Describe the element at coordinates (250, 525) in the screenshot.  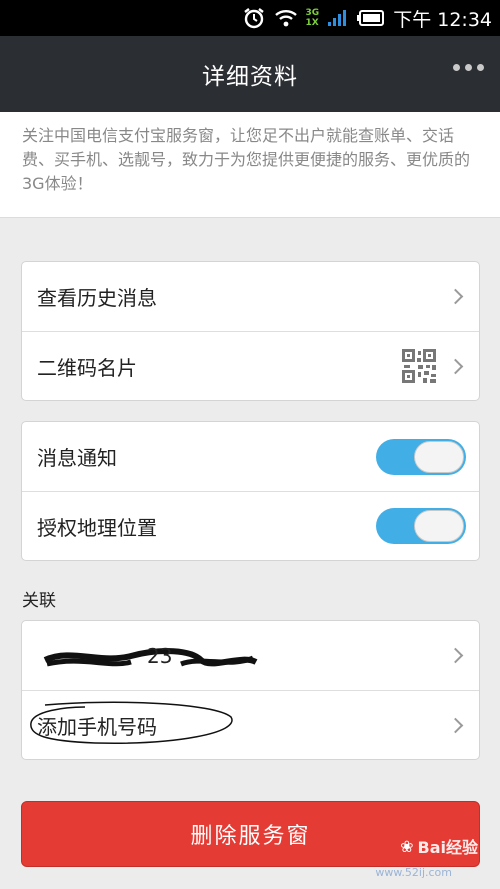
I see `location-permission-row: 授权地理位置` at that location.